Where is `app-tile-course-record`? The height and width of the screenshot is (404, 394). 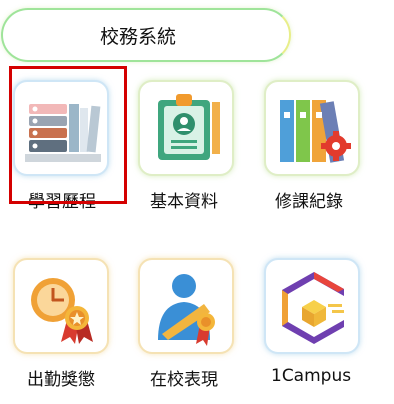 app-tile-course-record is located at coordinates (312, 128).